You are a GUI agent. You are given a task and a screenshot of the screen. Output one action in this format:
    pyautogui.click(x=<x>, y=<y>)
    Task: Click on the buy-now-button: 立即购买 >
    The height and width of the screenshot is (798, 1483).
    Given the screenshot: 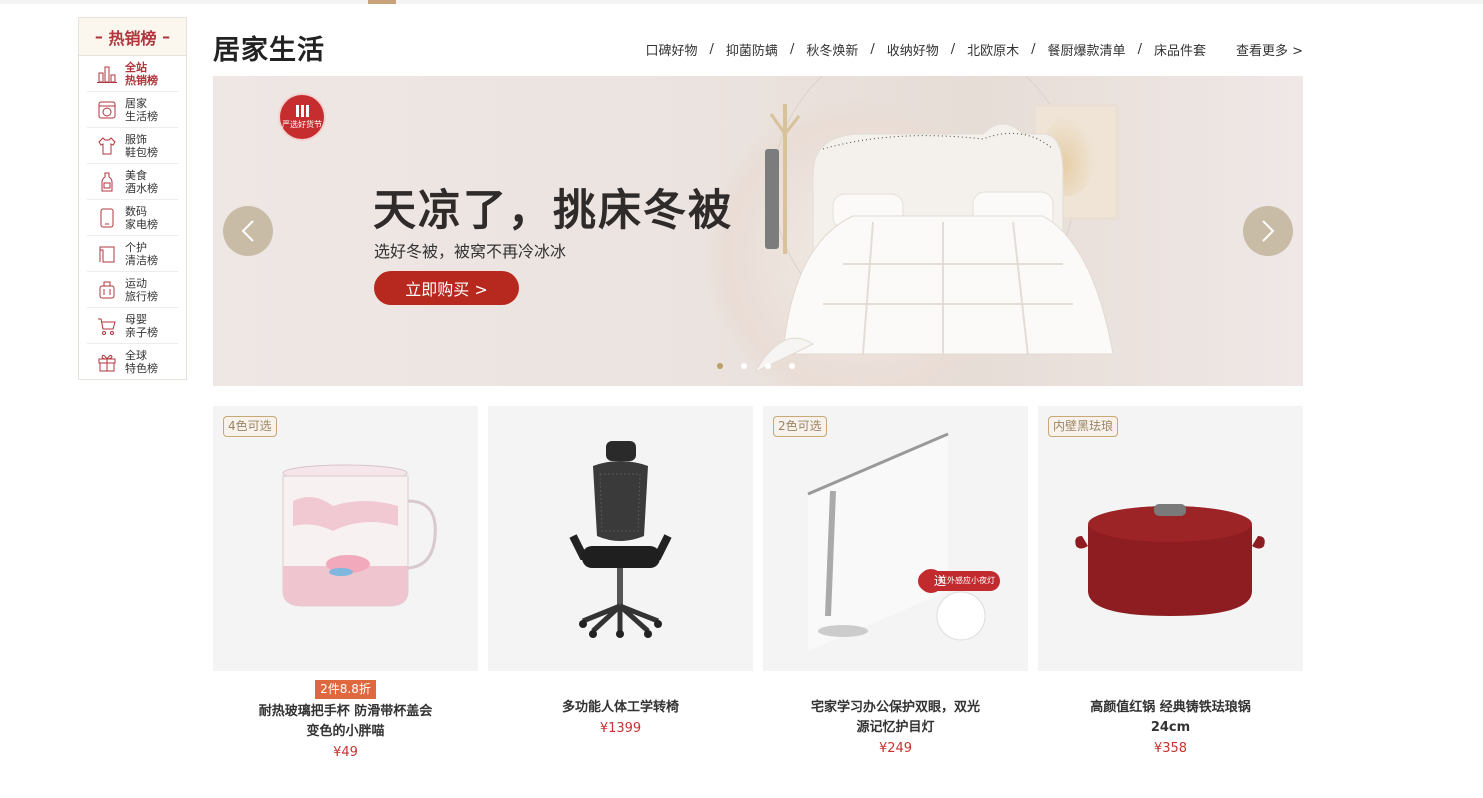 What is the action you would take?
    pyautogui.click(x=446, y=288)
    